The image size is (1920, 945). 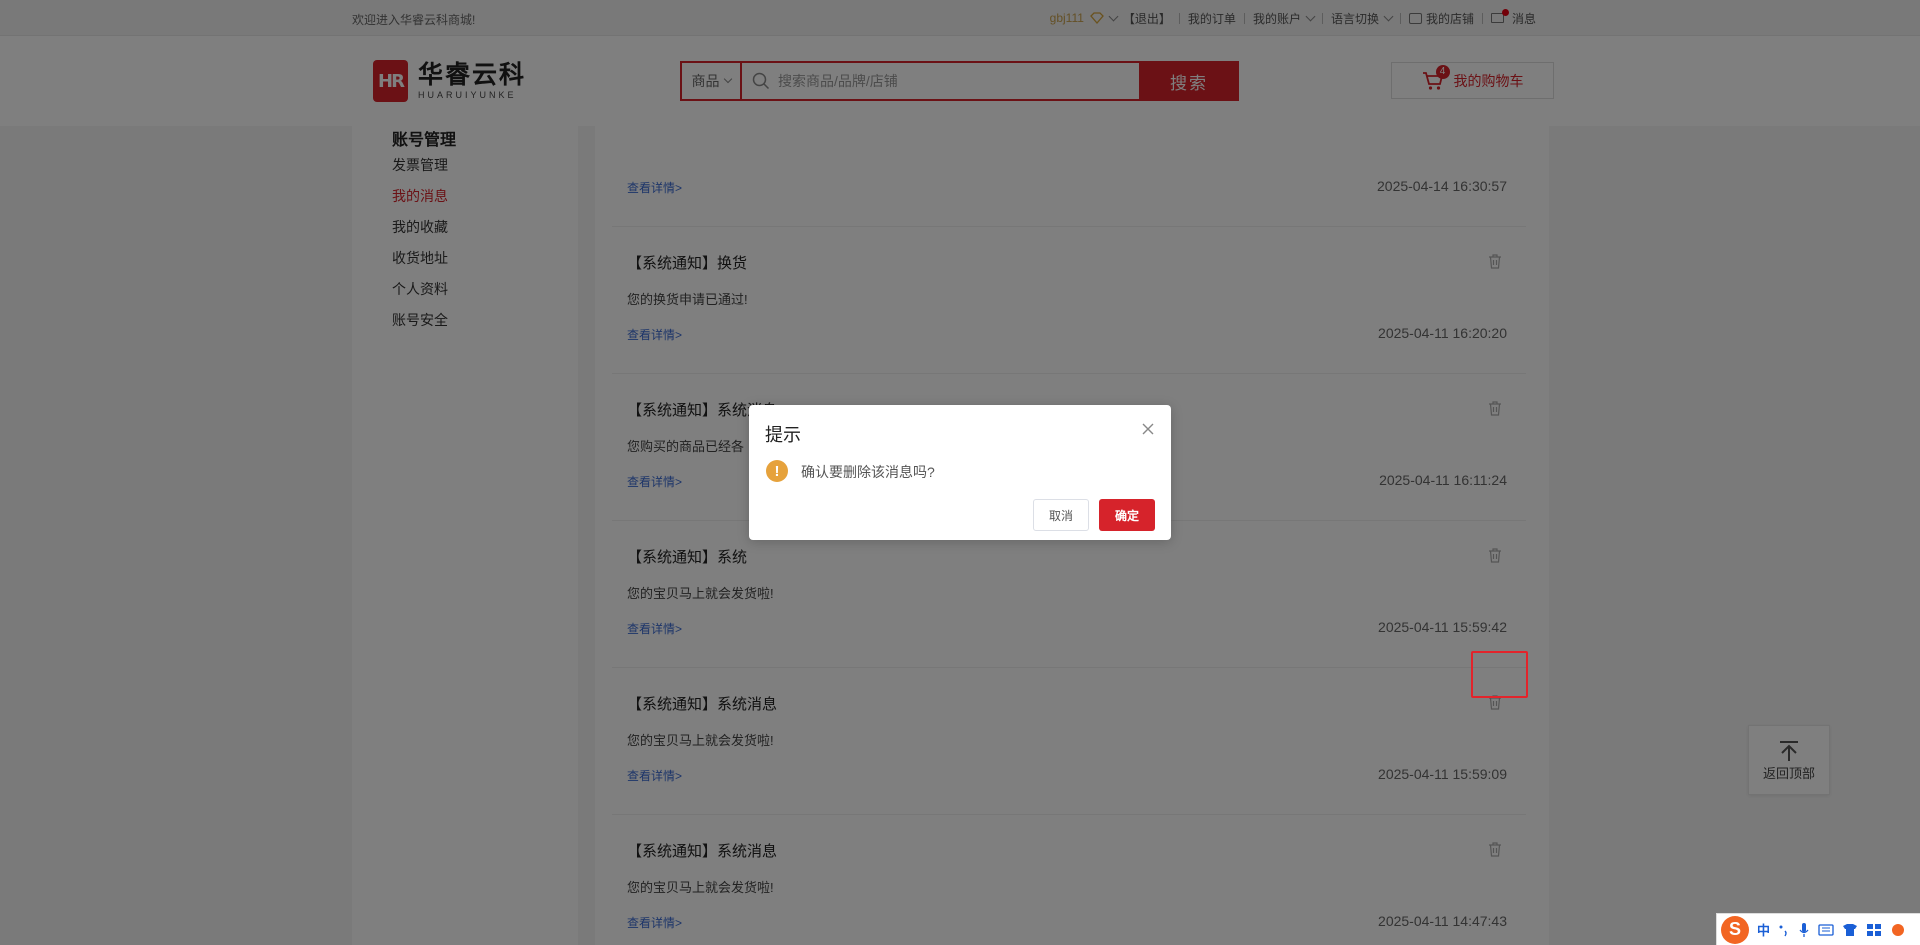 I want to click on dialog-message: 确认要删除该消息吗?, so click(x=868, y=472).